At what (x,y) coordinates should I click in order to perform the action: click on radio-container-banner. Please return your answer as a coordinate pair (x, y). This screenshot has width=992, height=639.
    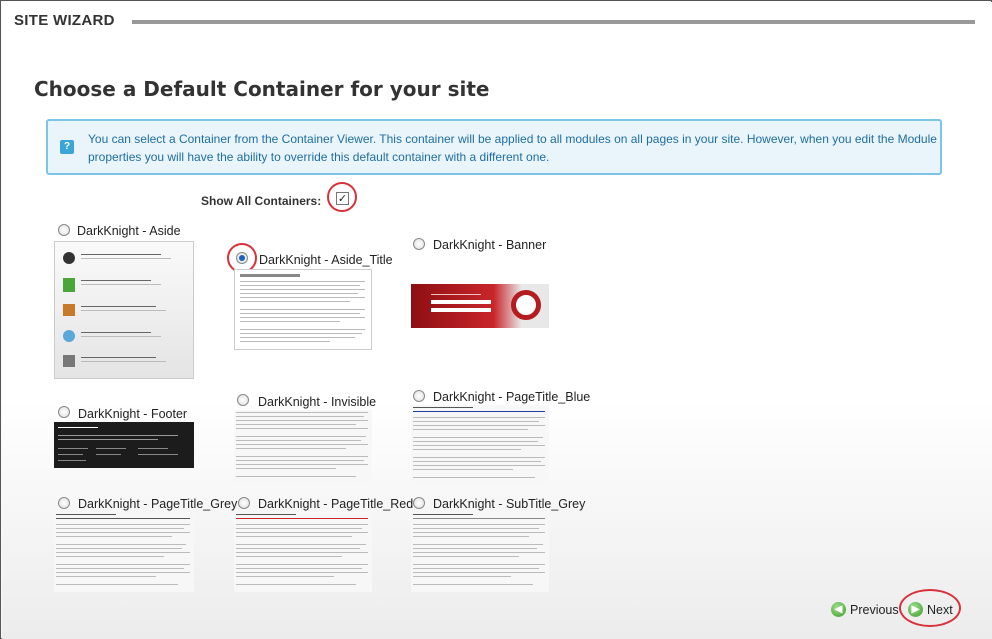
    Looking at the image, I should click on (419, 244).